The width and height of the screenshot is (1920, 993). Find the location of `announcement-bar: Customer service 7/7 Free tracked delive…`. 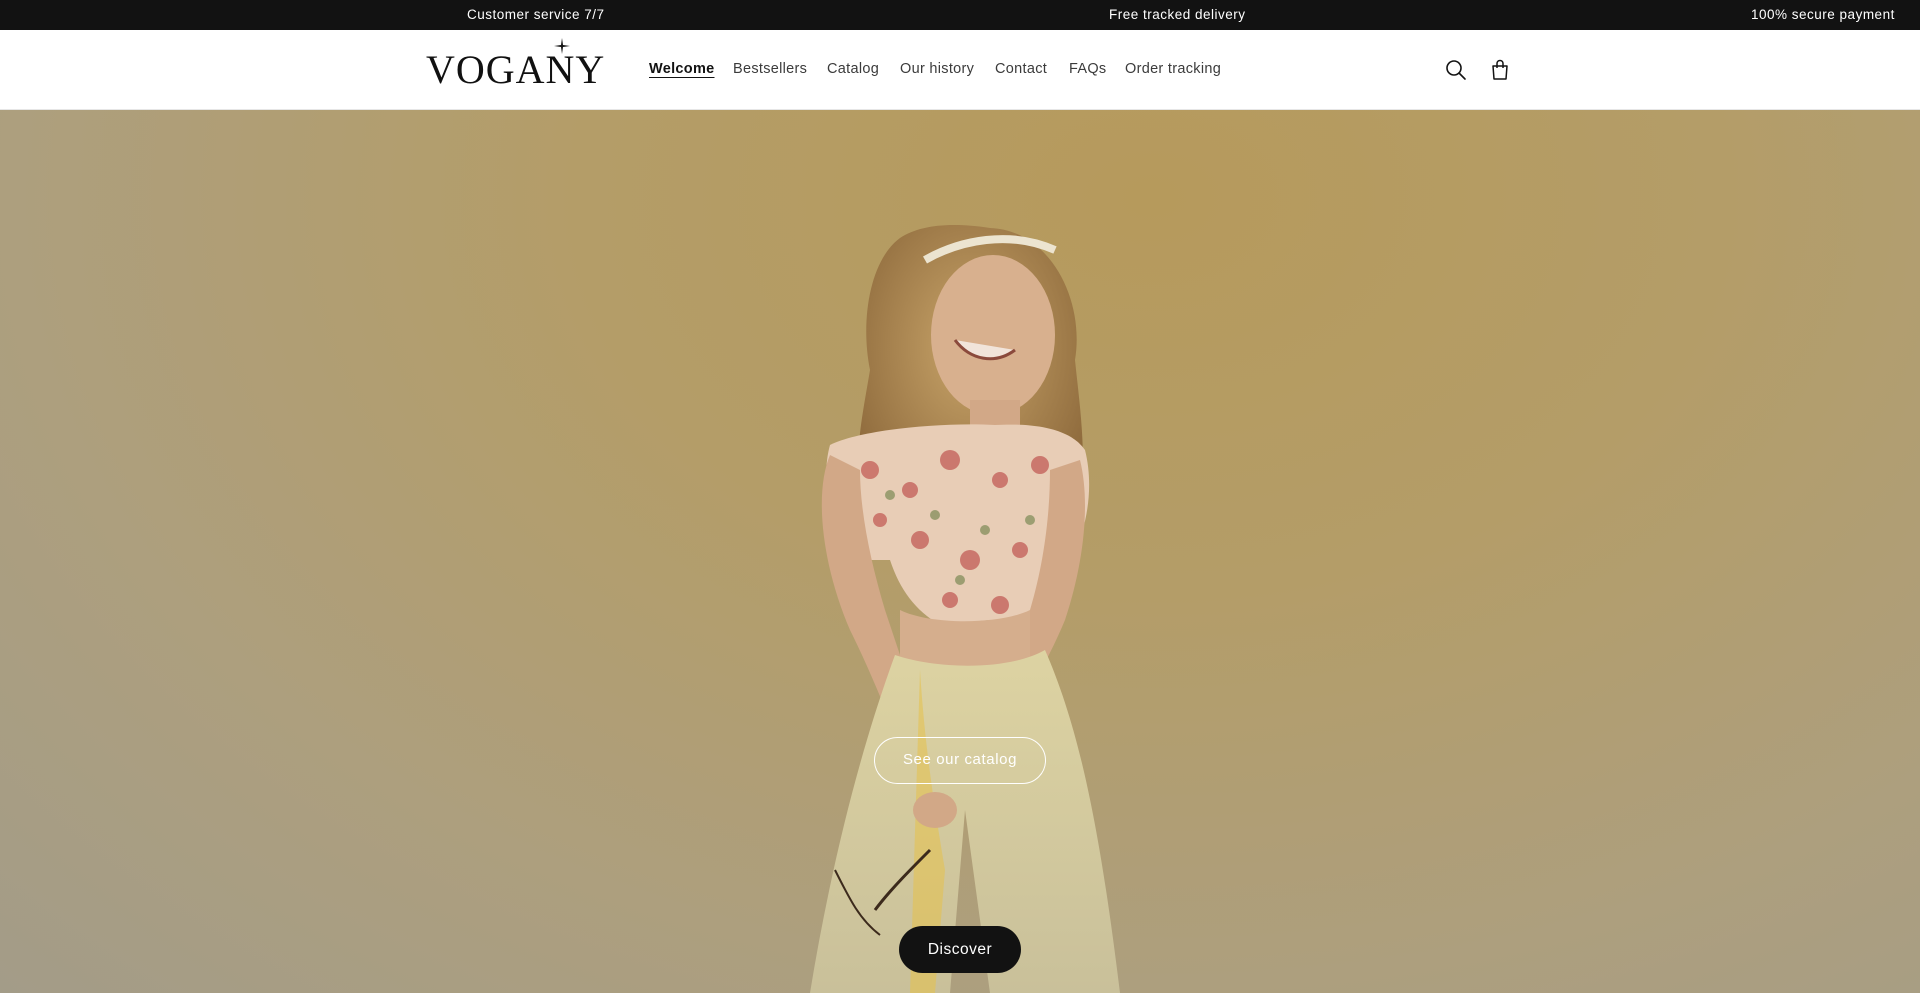

announcement-bar: Customer service 7/7 Free tracked delive… is located at coordinates (960, 15).